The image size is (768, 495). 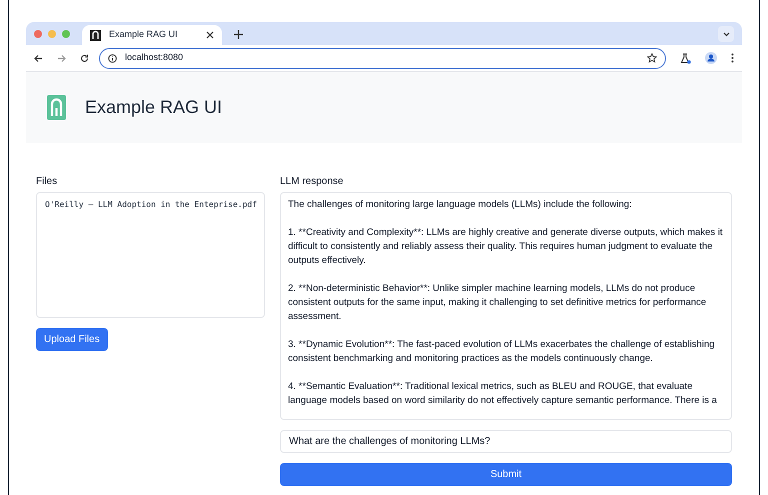 I want to click on page-title: Example RAG UI, so click(x=153, y=107).